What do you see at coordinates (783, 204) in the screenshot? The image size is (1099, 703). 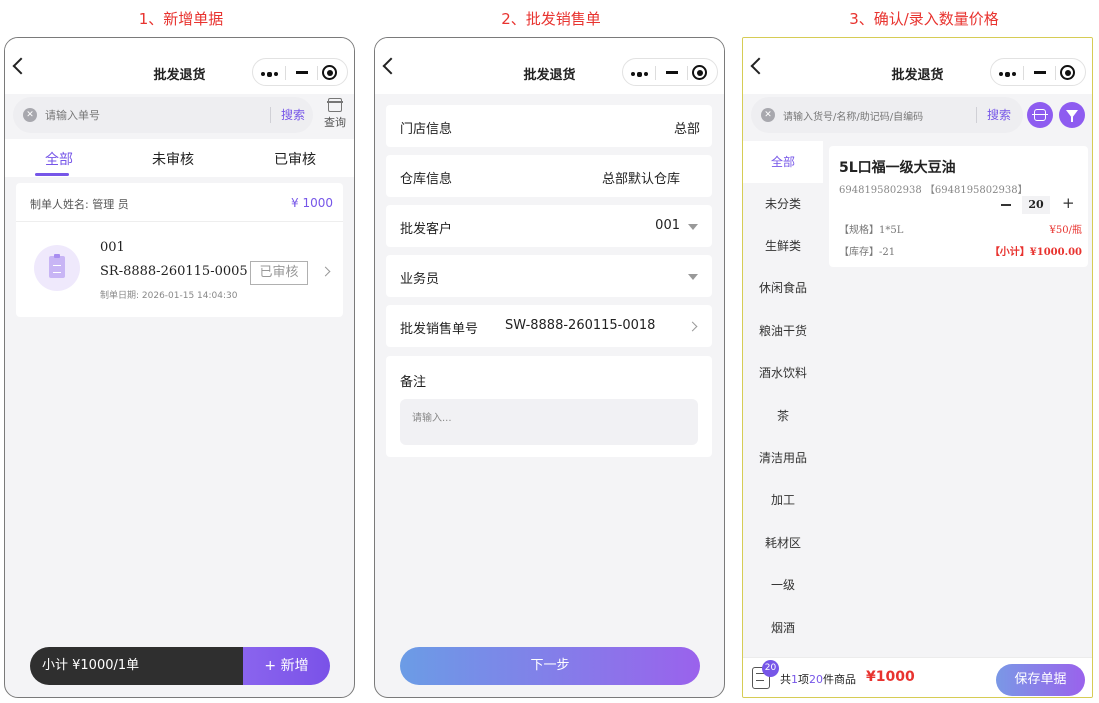 I see `category-uncategorized: 未分类` at bounding box center [783, 204].